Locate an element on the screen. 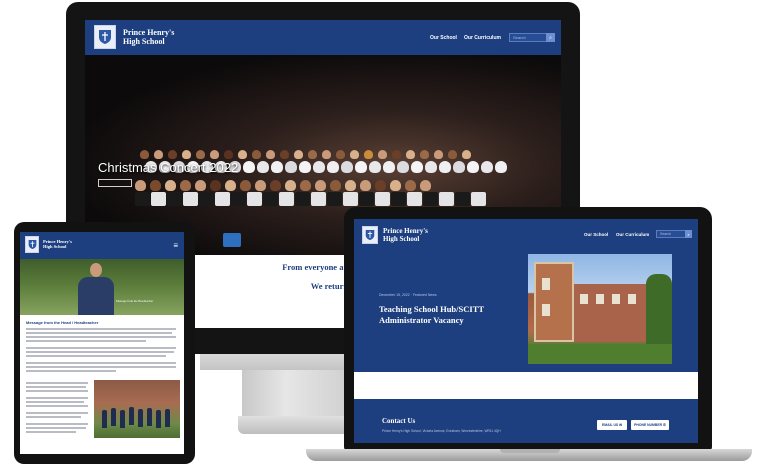 This screenshot has height=467, width=768. laptop-notch is located at coordinates (530, 451).